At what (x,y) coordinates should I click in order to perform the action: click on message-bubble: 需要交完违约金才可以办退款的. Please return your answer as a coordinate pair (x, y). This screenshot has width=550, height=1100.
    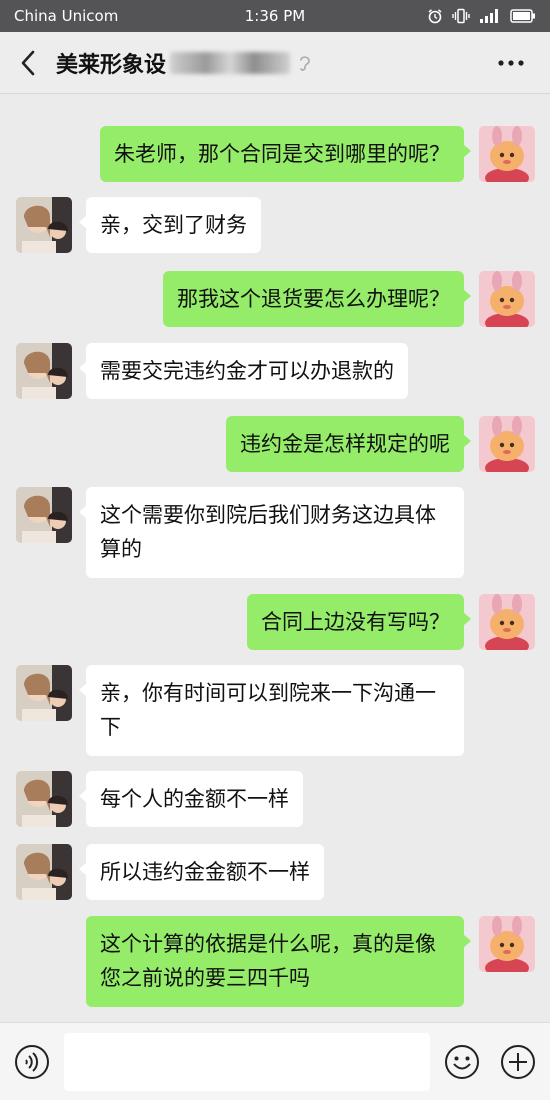
    Looking at the image, I should click on (243, 371).